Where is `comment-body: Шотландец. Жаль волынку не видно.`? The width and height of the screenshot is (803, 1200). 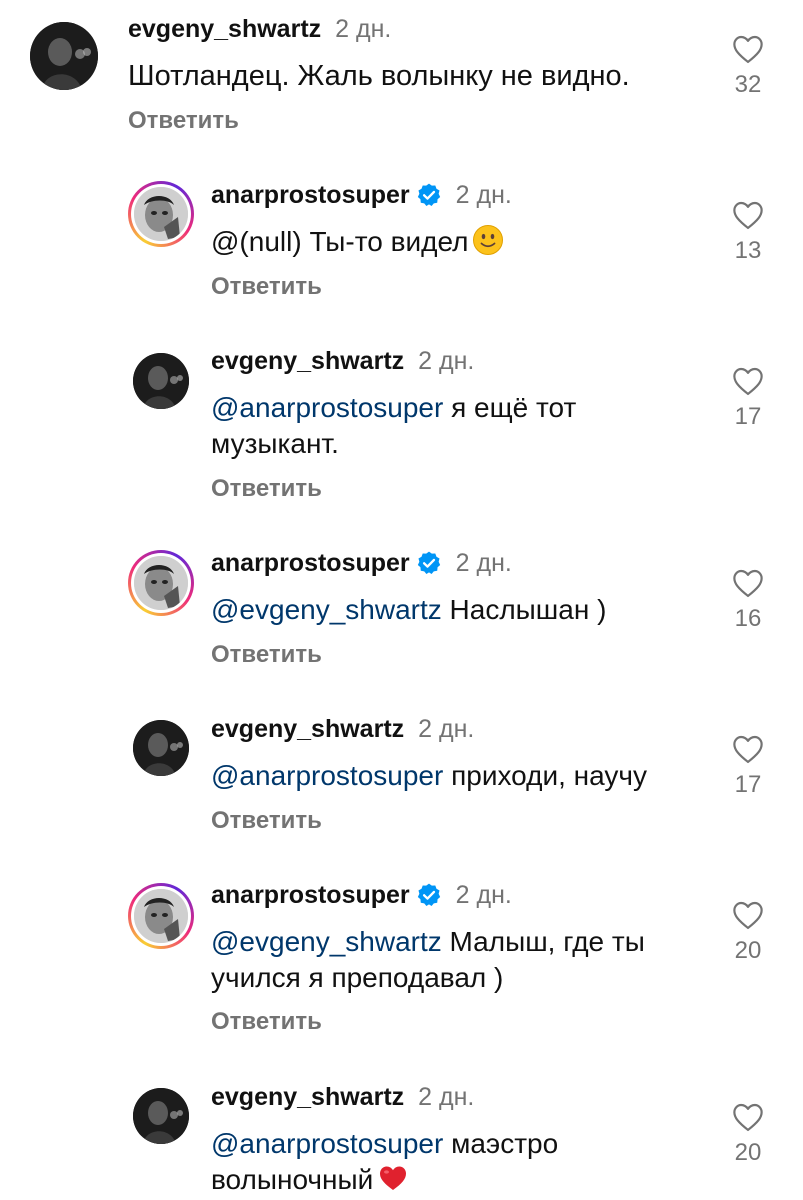 comment-body: Шотландец. Жаль волынку не видно. is located at coordinates (379, 76).